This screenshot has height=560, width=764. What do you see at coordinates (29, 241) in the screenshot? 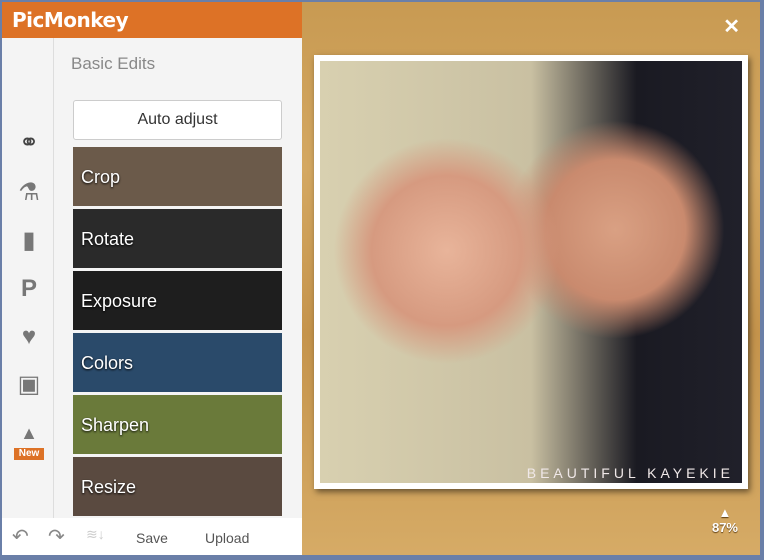
I see `touch-up-lipstick-icon: ▮` at bounding box center [29, 241].